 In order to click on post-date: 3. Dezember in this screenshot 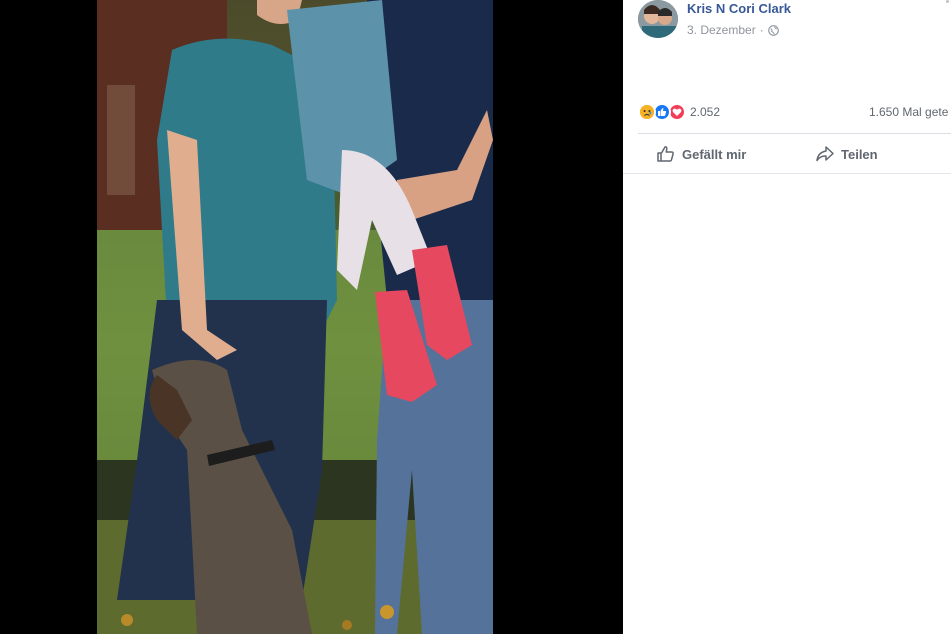, I will do `click(721, 30)`.